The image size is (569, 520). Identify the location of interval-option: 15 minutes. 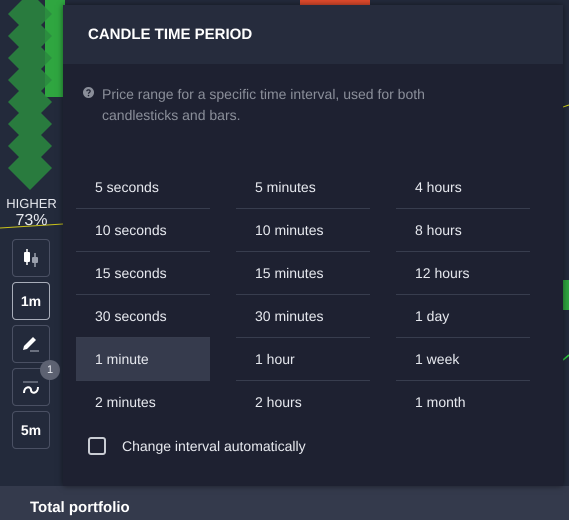
(303, 273).